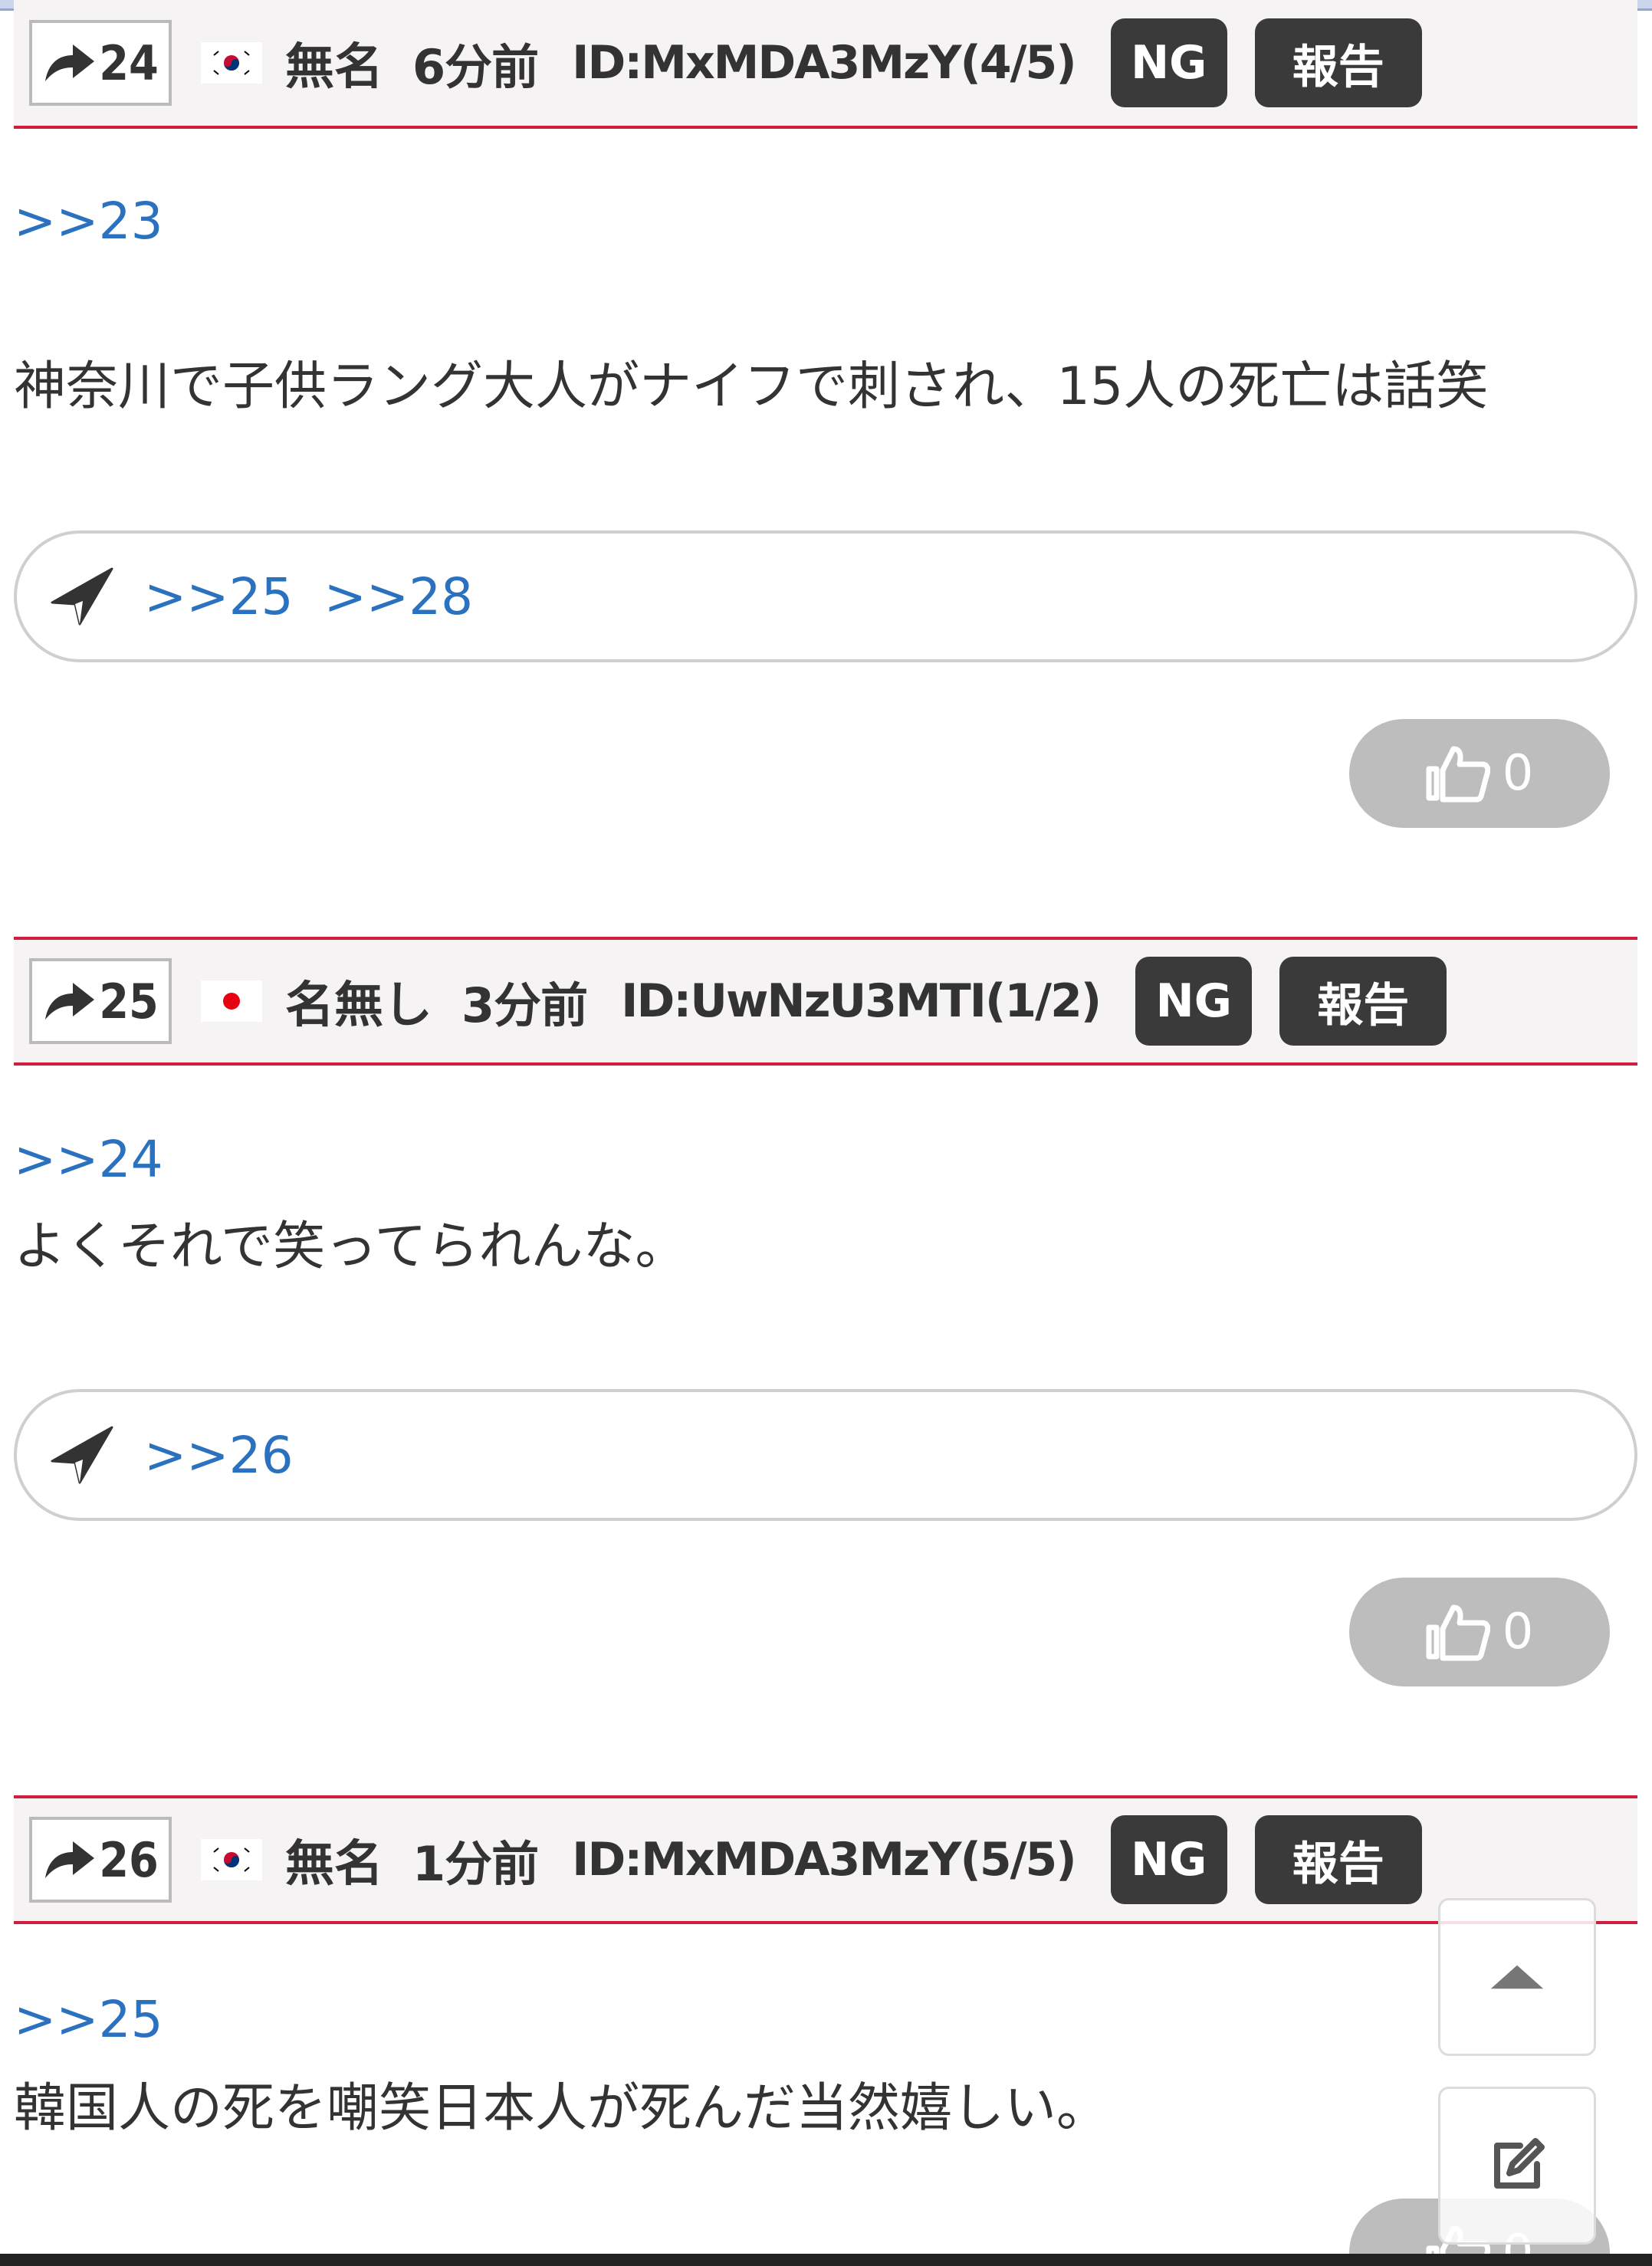 This screenshot has height=2266, width=1652. I want to click on post-header-25: 25 名無し 3分前 ID:UwNzU3MTI(1/2) NG 報告, so click(825, 1001).